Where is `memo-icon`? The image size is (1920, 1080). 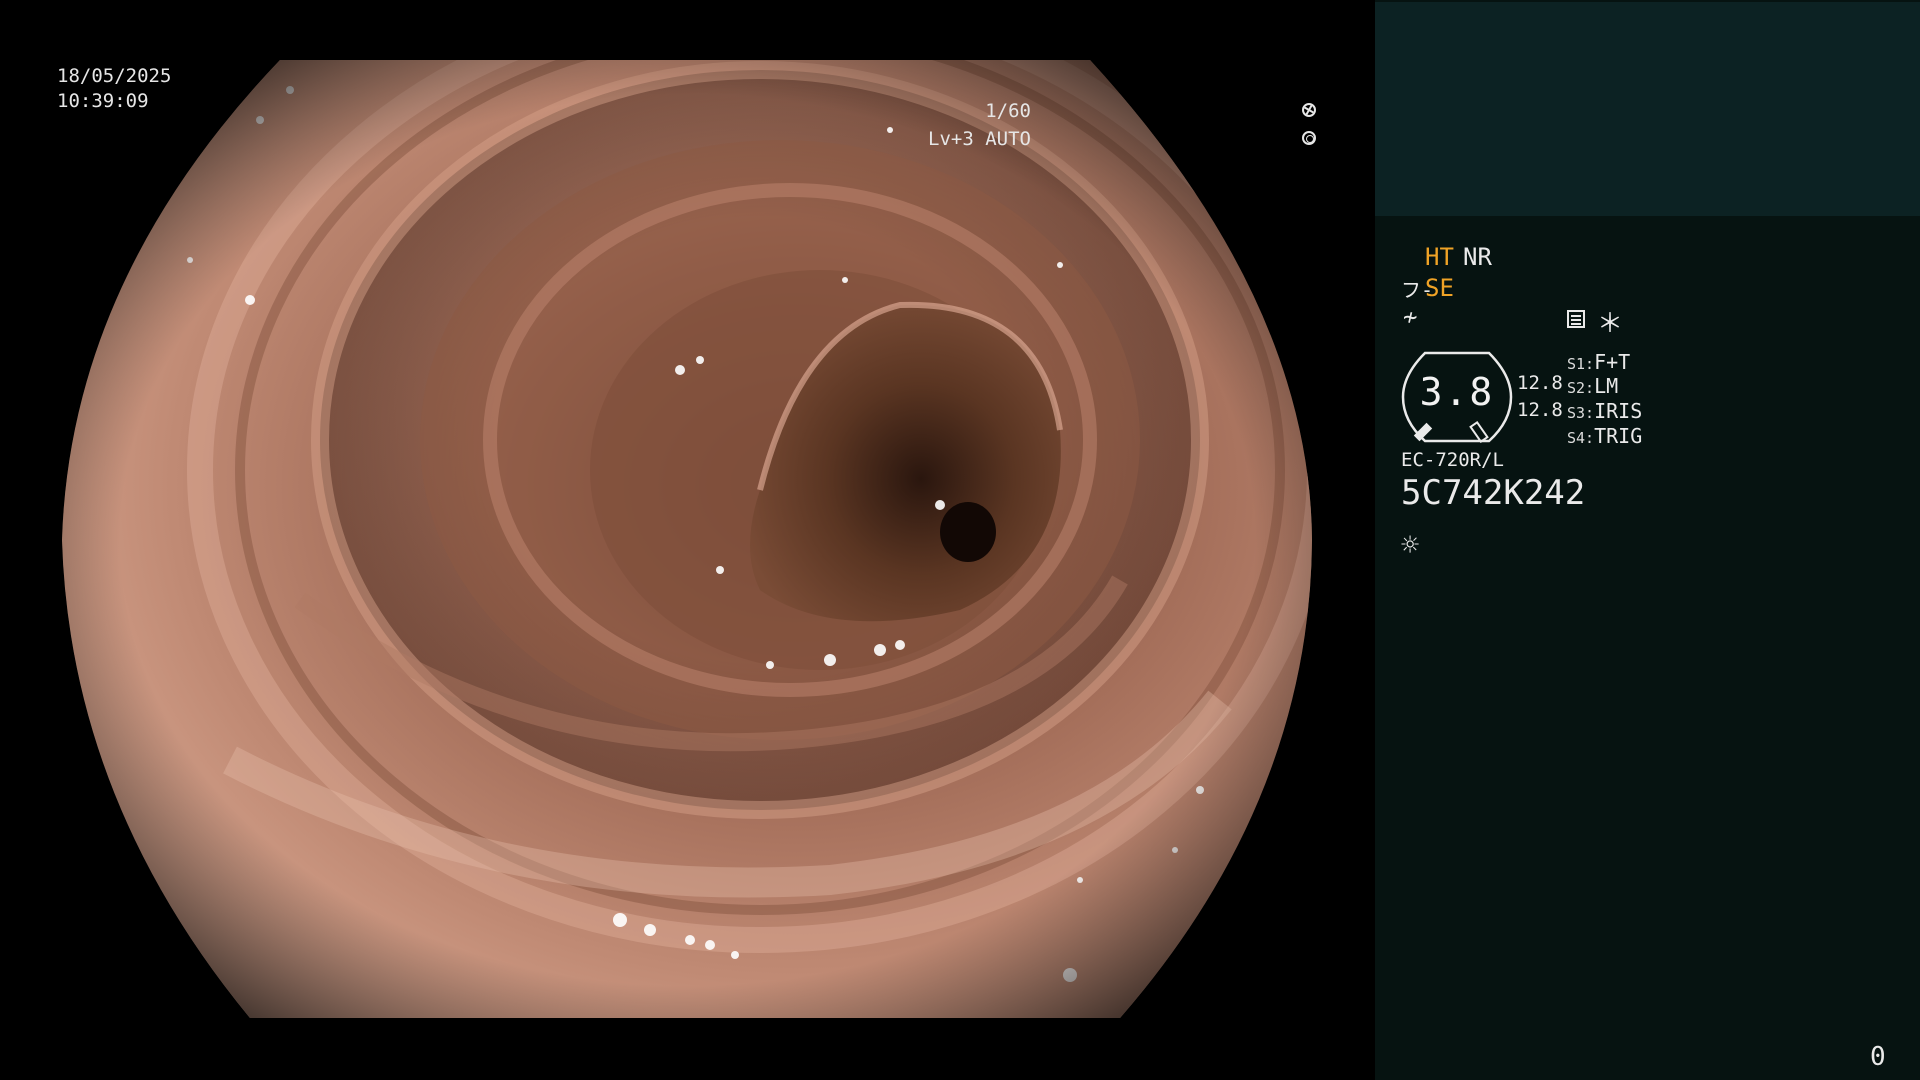
memo-icon is located at coordinates (1576, 319).